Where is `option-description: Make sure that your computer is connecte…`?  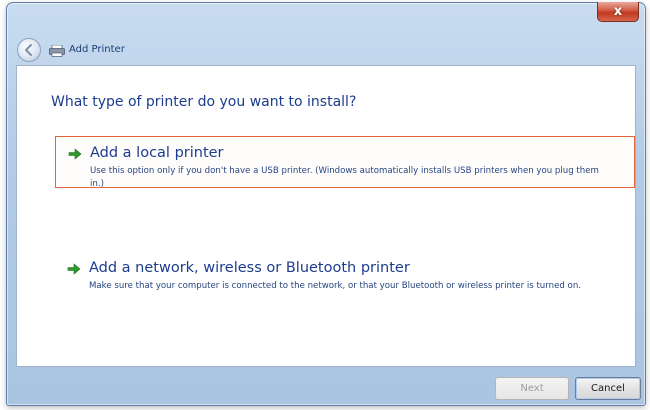 option-description: Make sure that your computer is connecte… is located at coordinates (335, 286).